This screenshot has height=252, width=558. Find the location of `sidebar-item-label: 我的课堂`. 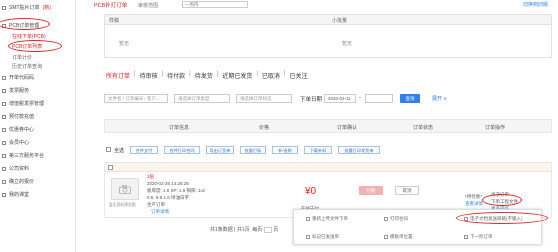

sidebar-item-label: 我的课堂 is located at coordinates (19, 195).